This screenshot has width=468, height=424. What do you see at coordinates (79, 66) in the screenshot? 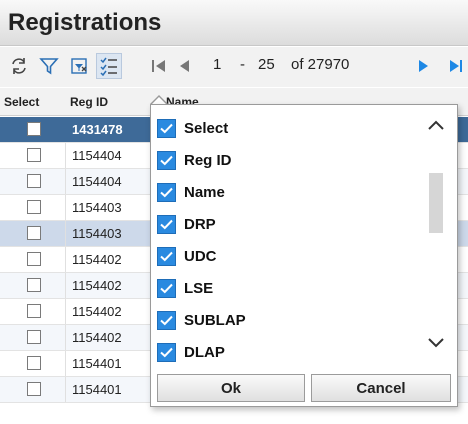
I see `clear-filter-icon` at bounding box center [79, 66].